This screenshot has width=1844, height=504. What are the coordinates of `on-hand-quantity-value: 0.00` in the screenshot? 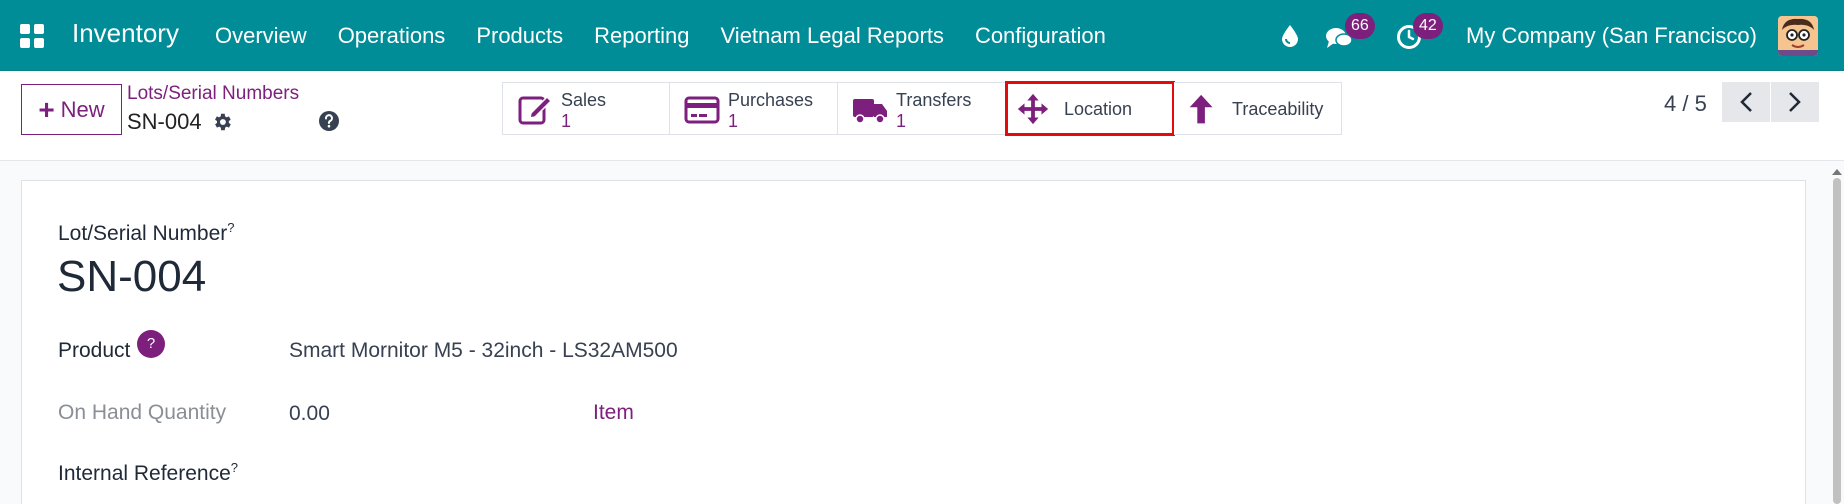 It's located at (309, 413).